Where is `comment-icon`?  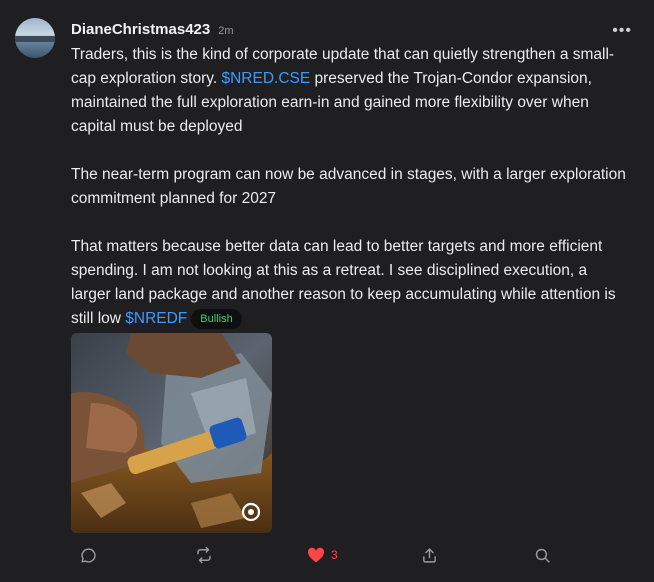 comment-icon is located at coordinates (88, 555).